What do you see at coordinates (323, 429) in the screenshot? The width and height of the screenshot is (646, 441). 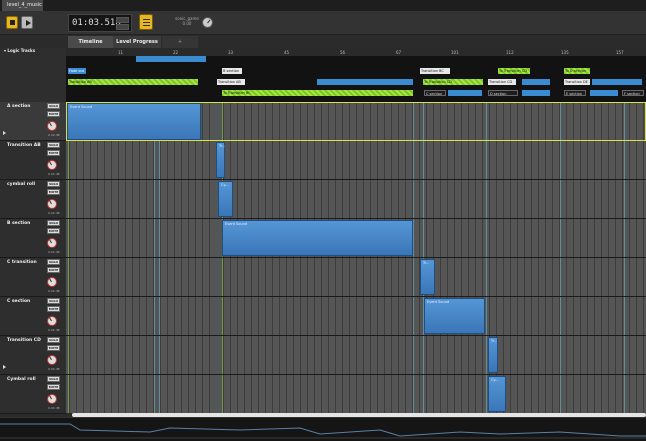 I see `overview-strip` at bounding box center [323, 429].